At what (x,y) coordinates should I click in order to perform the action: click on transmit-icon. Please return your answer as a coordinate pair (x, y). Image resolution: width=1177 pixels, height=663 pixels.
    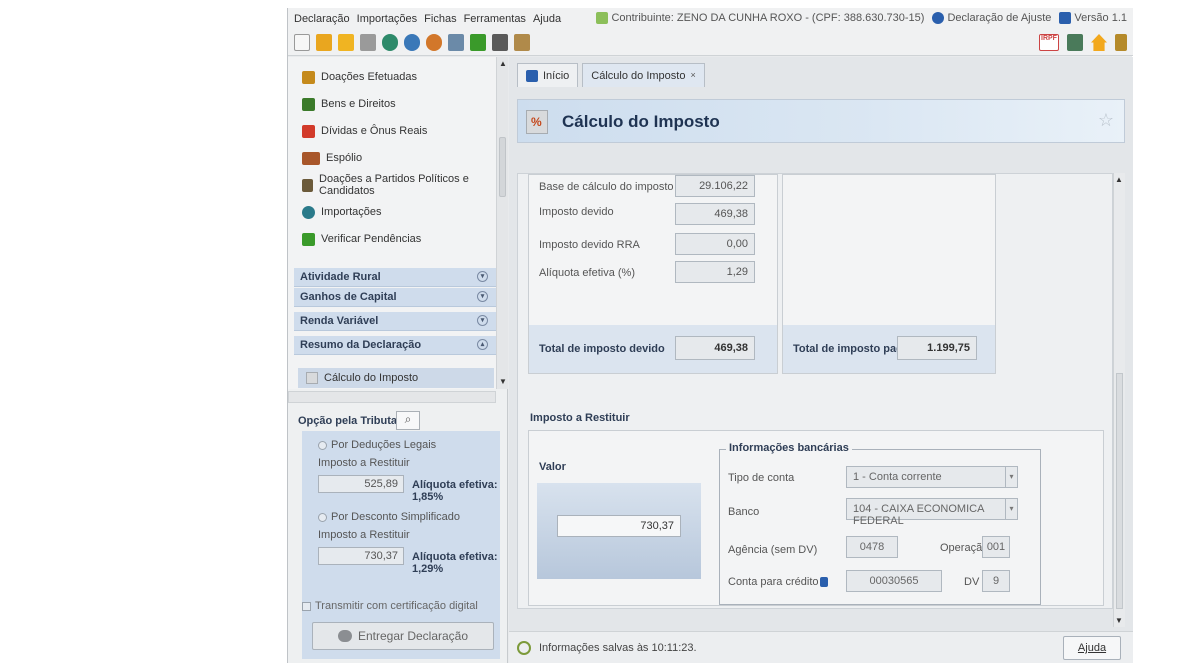
    Looking at the image, I should click on (390, 42).